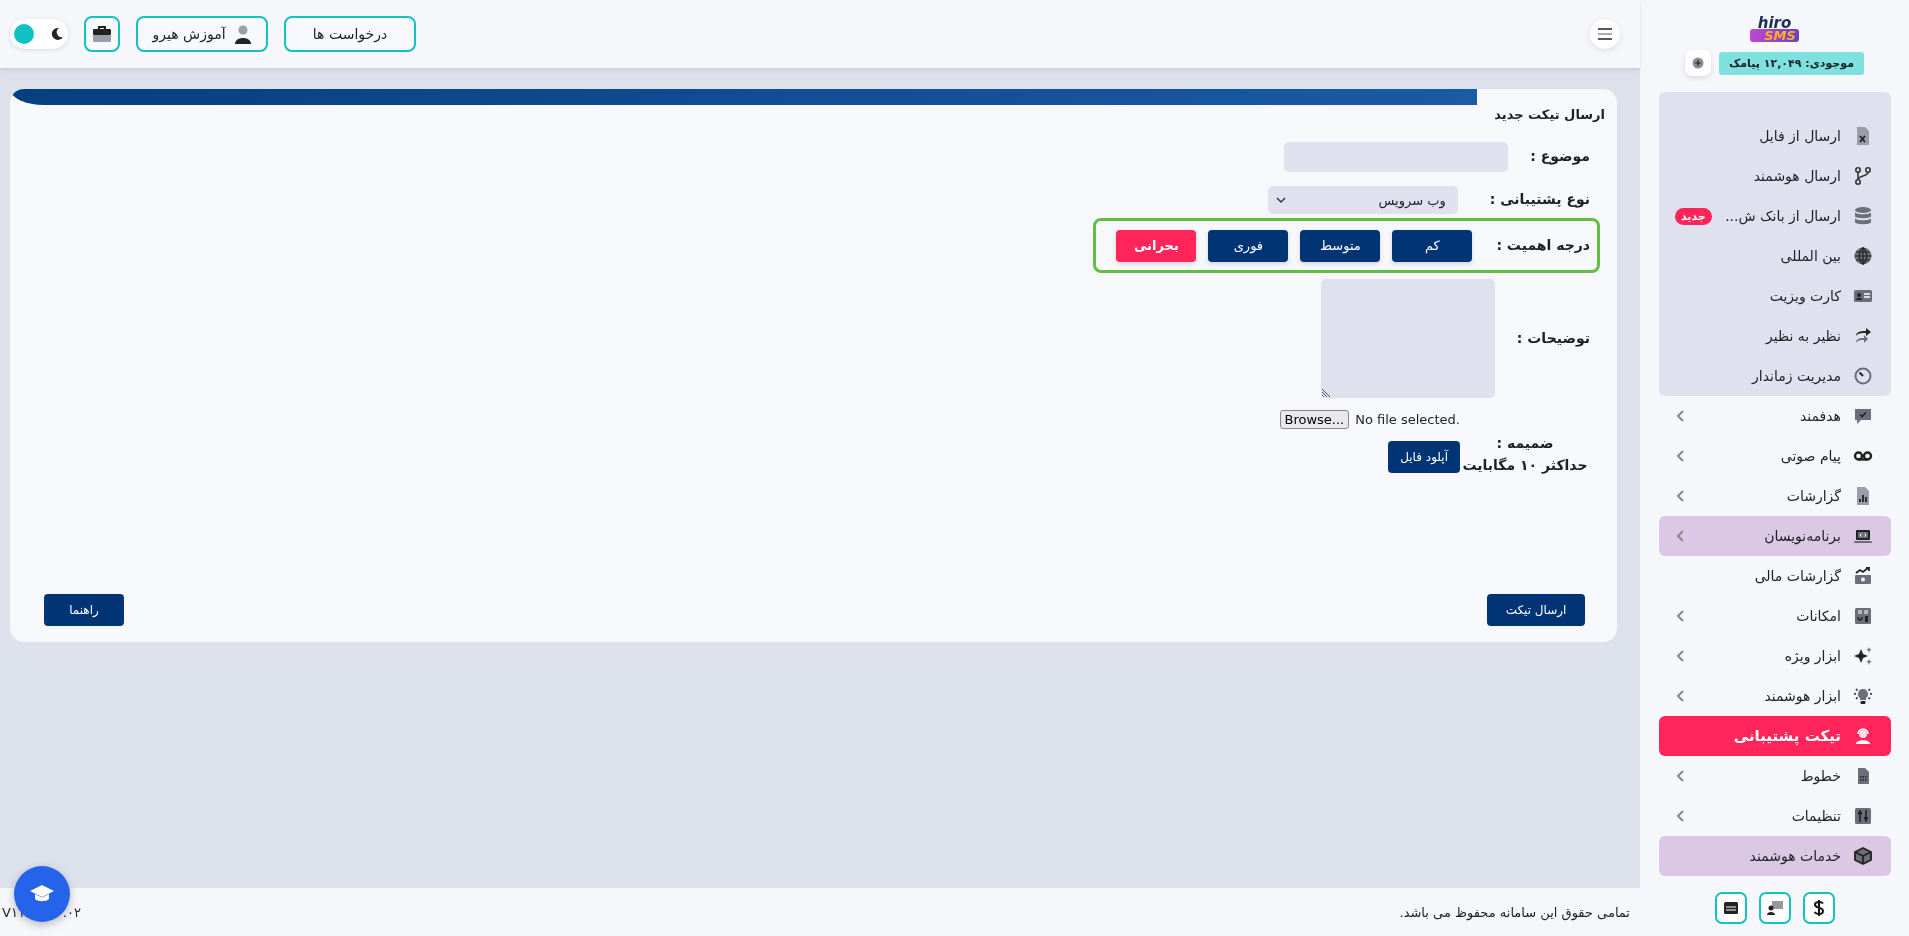 This screenshot has width=1909, height=936. Describe the element at coordinates (1536, 610) in the screenshot. I see `submit-ticket-button: ارسال تیکت` at that location.